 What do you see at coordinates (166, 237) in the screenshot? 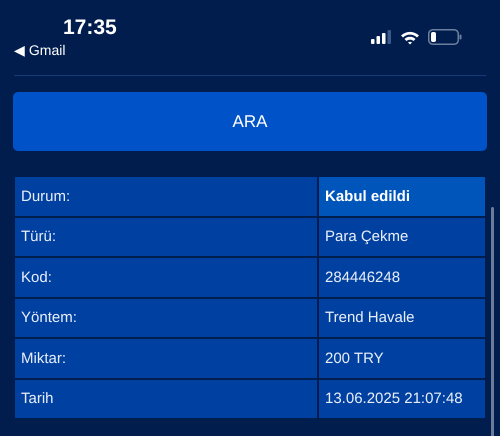
I see `label-cell: Türü:` at bounding box center [166, 237].